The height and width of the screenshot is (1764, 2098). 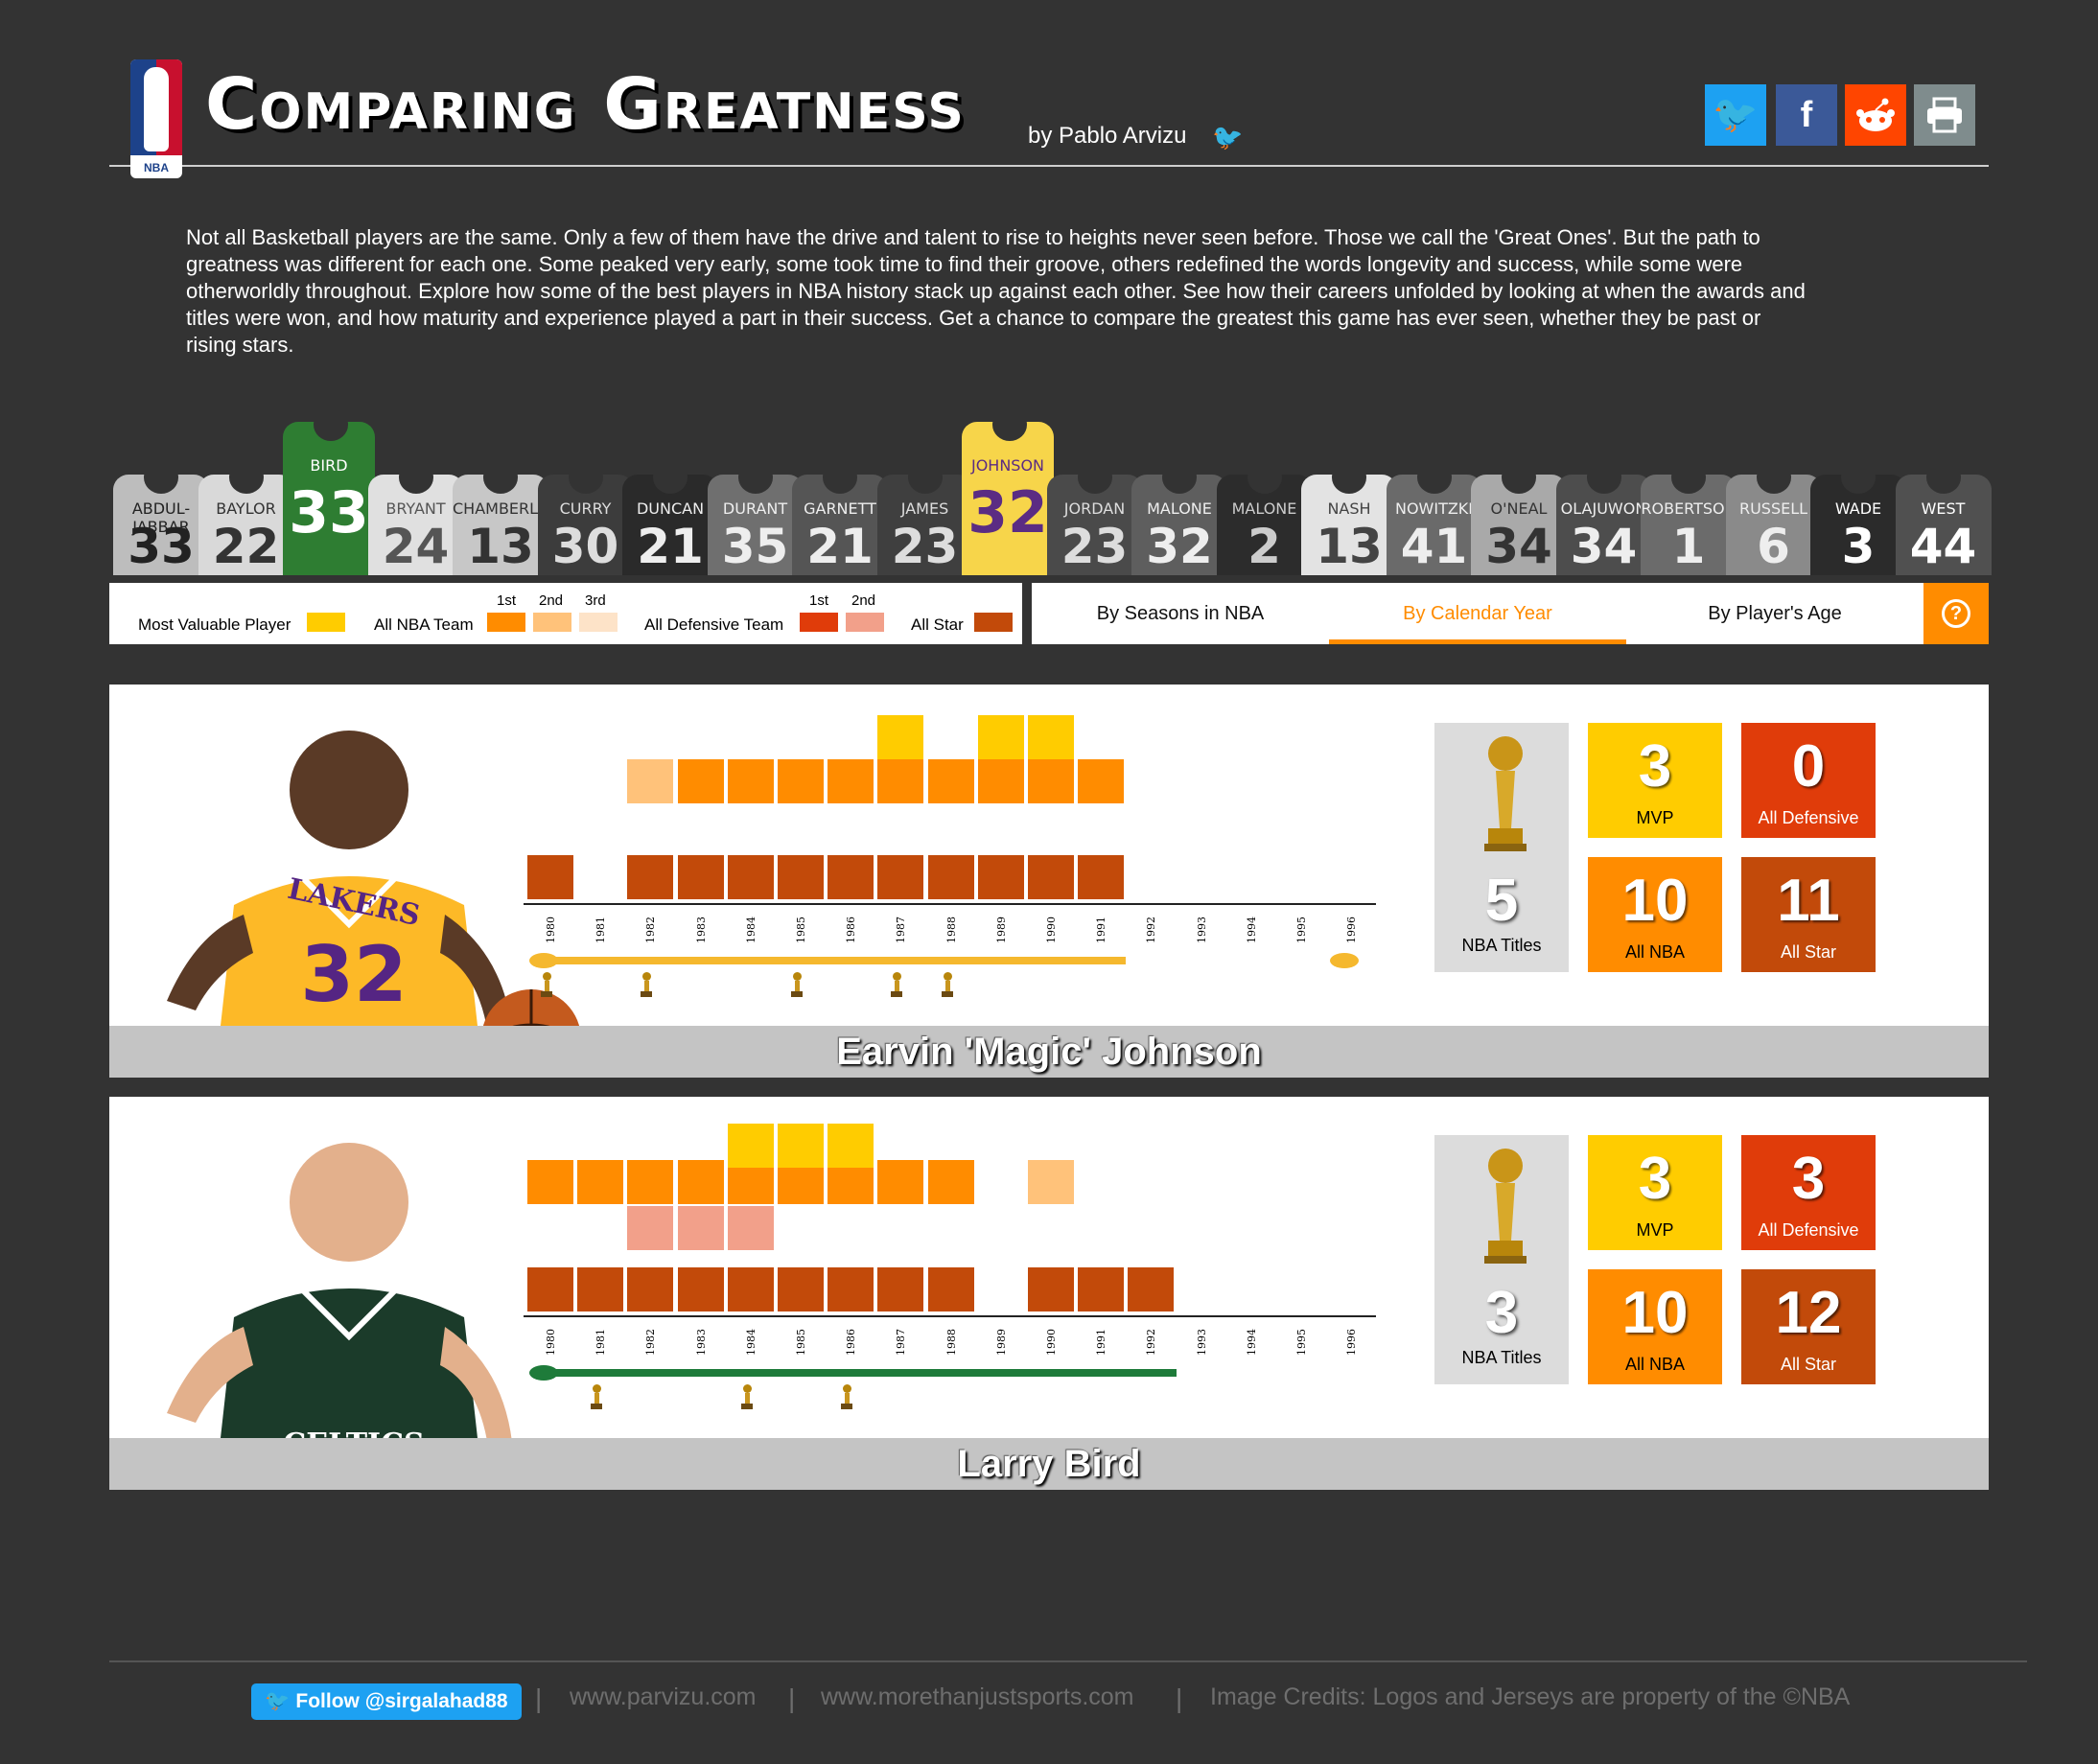 What do you see at coordinates (1349, 525) in the screenshot?
I see `jersey-nash: NASH 13` at bounding box center [1349, 525].